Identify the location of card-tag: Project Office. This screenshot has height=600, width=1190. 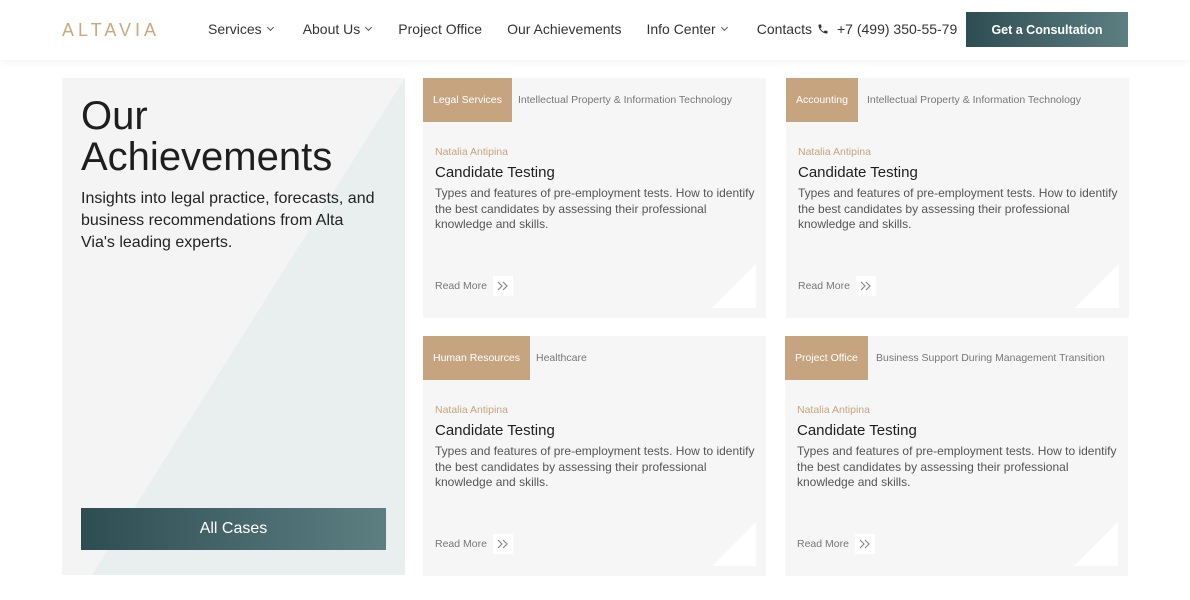
(826, 358).